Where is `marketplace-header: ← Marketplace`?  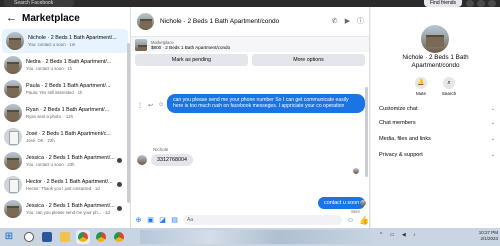
marketplace-header: ← Marketplace is located at coordinates (65, 18).